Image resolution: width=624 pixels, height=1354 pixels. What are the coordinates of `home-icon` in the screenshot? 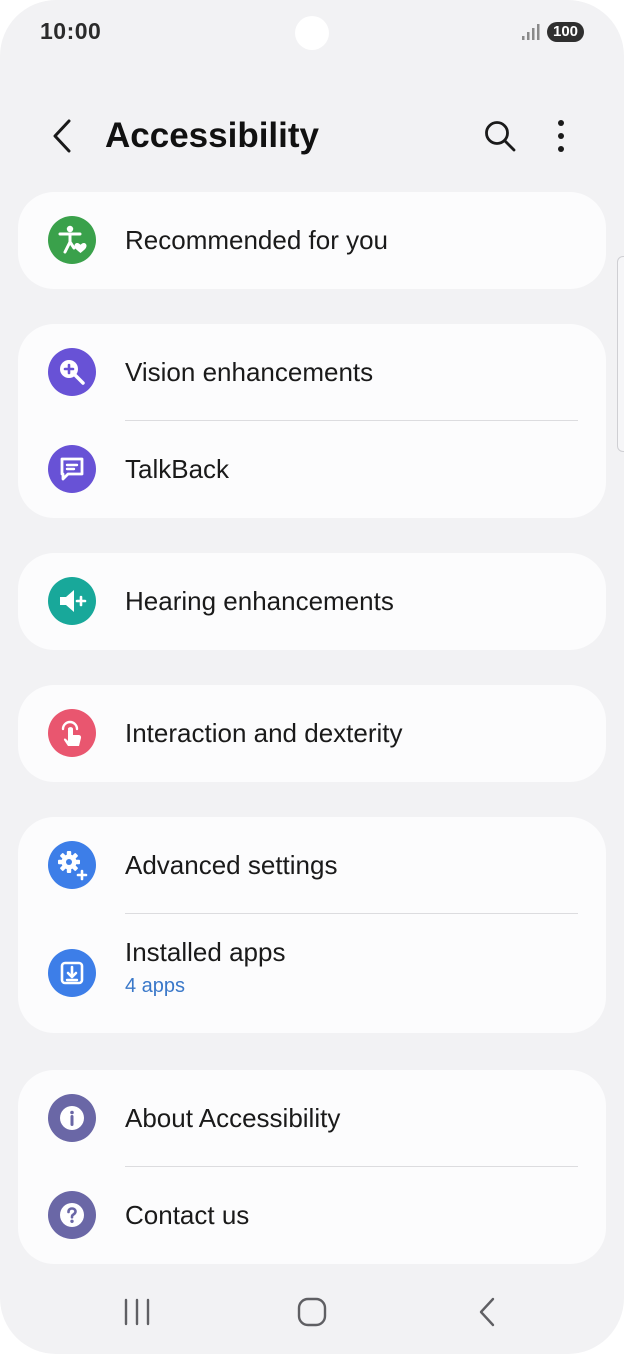 It's located at (312, 1312).